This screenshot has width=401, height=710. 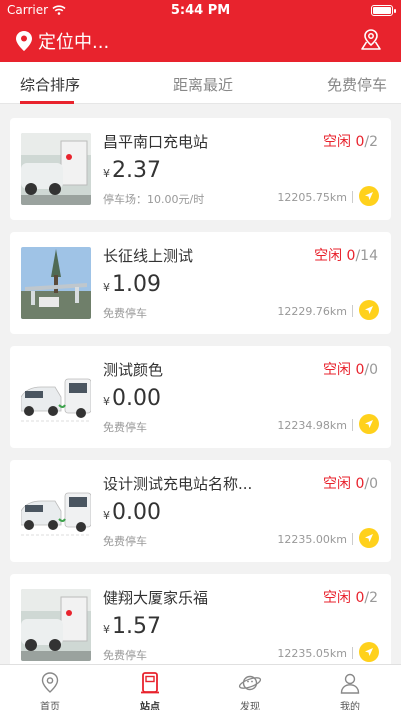 I want to click on availability-status: 空闲 0/14, so click(x=346, y=255).